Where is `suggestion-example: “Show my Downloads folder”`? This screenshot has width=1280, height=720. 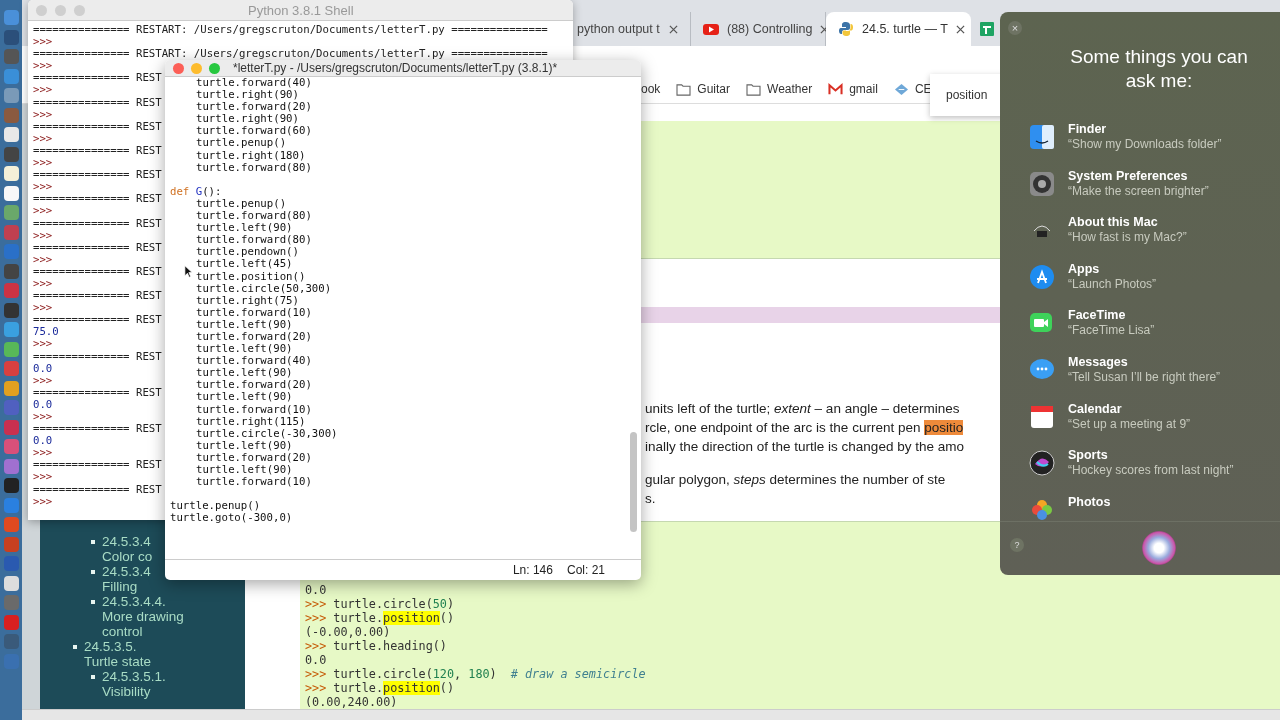
suggestion-example: “Show my Downloads folder” is located at coordinates (1145, 144).